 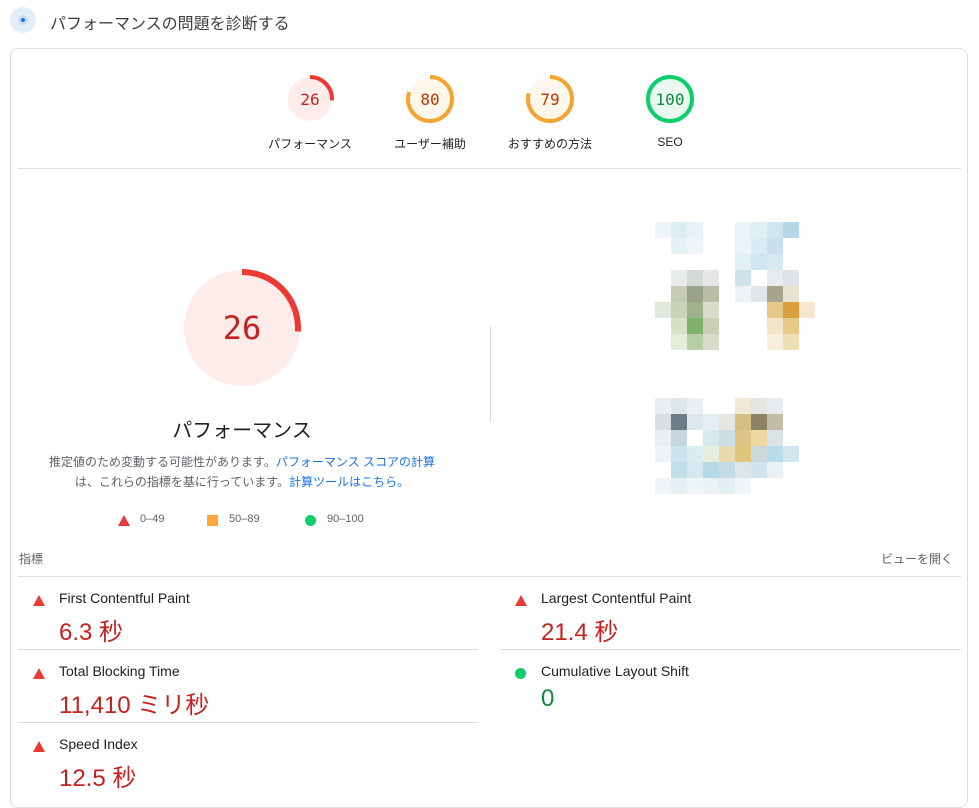 I want to click on svg-text: 80, so click(x=429, y=99).